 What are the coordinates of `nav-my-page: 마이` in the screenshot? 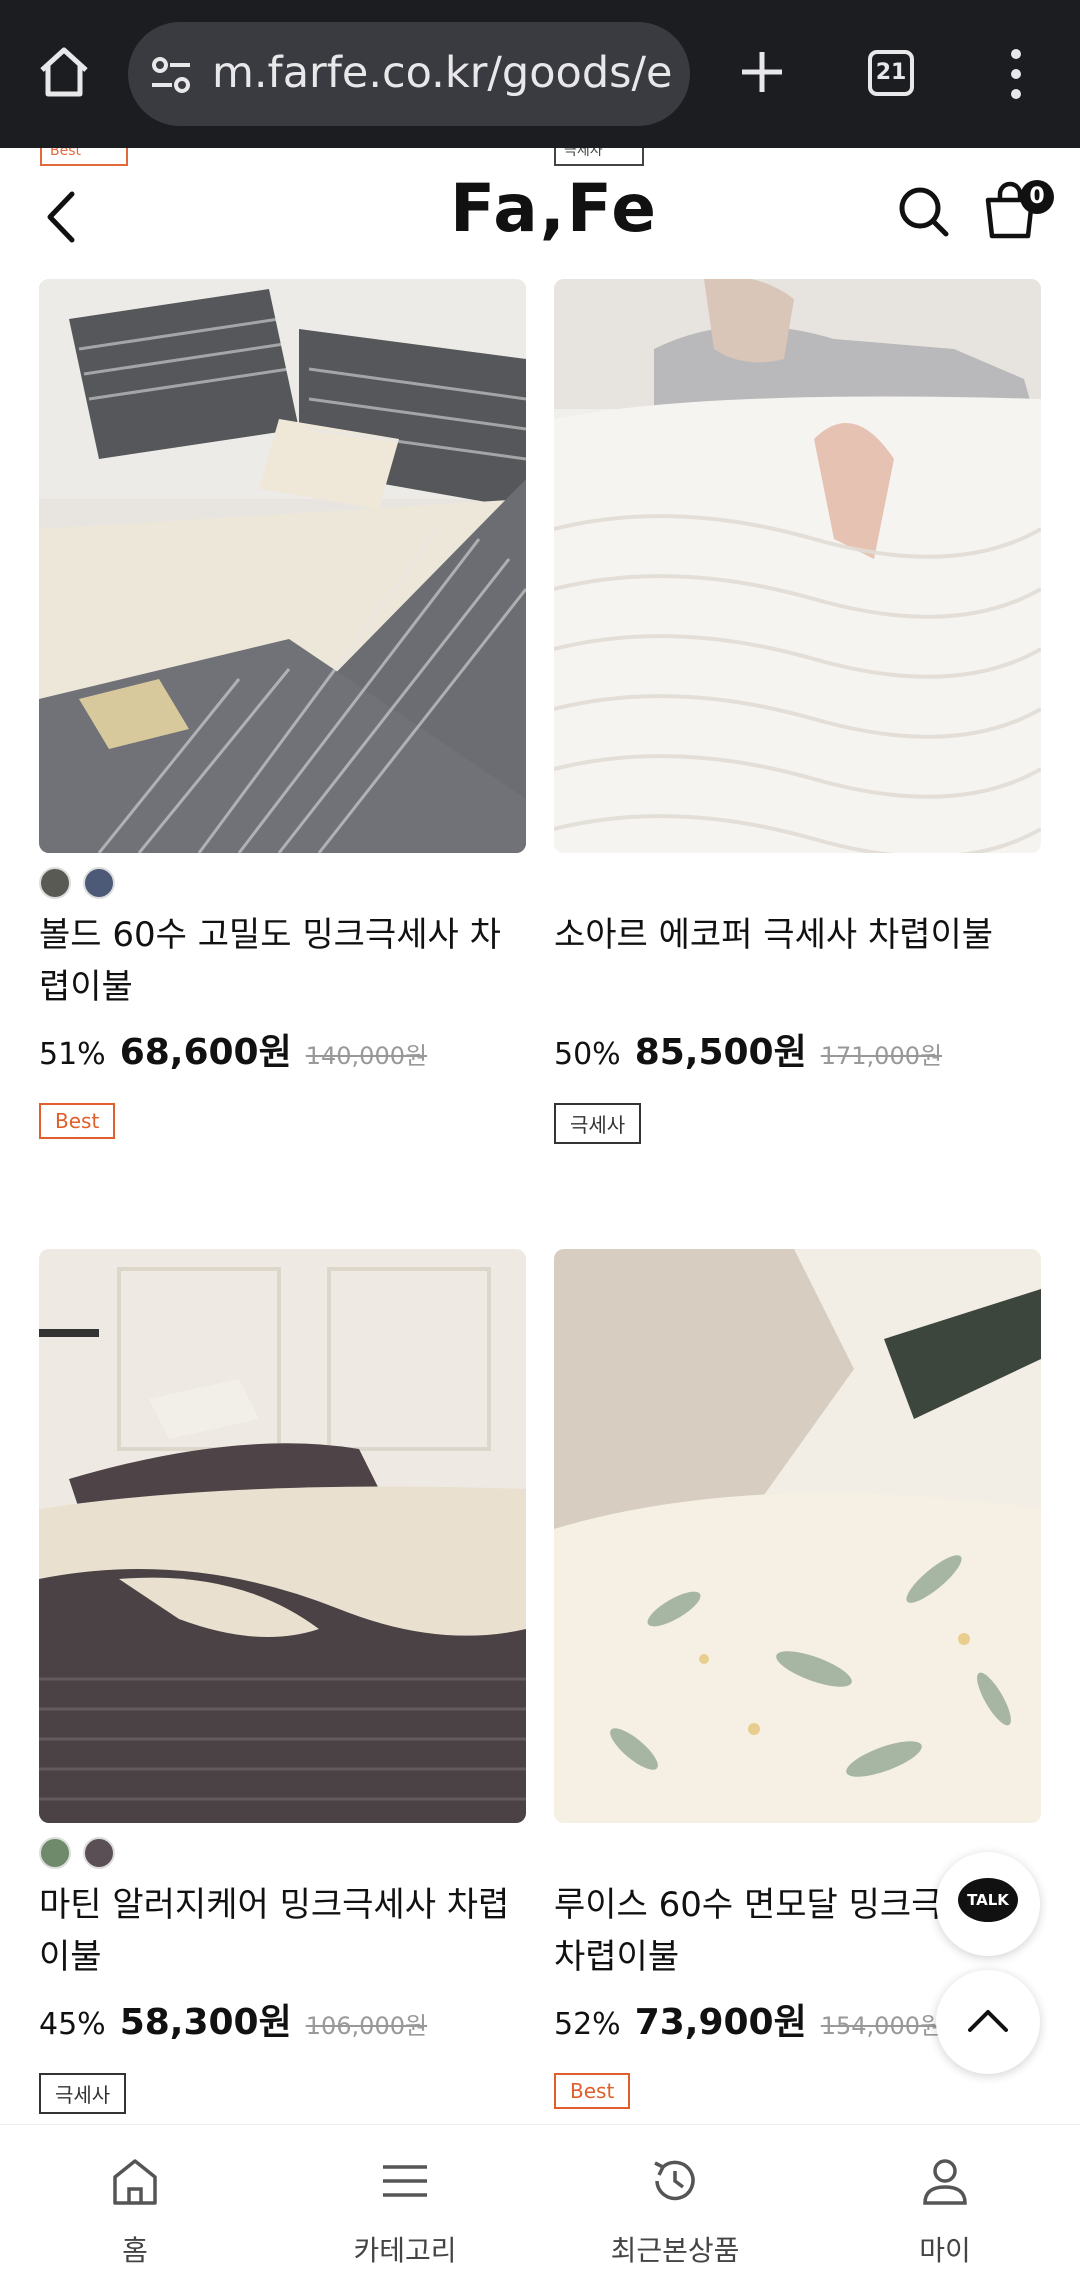 It's located at (945, 2205).